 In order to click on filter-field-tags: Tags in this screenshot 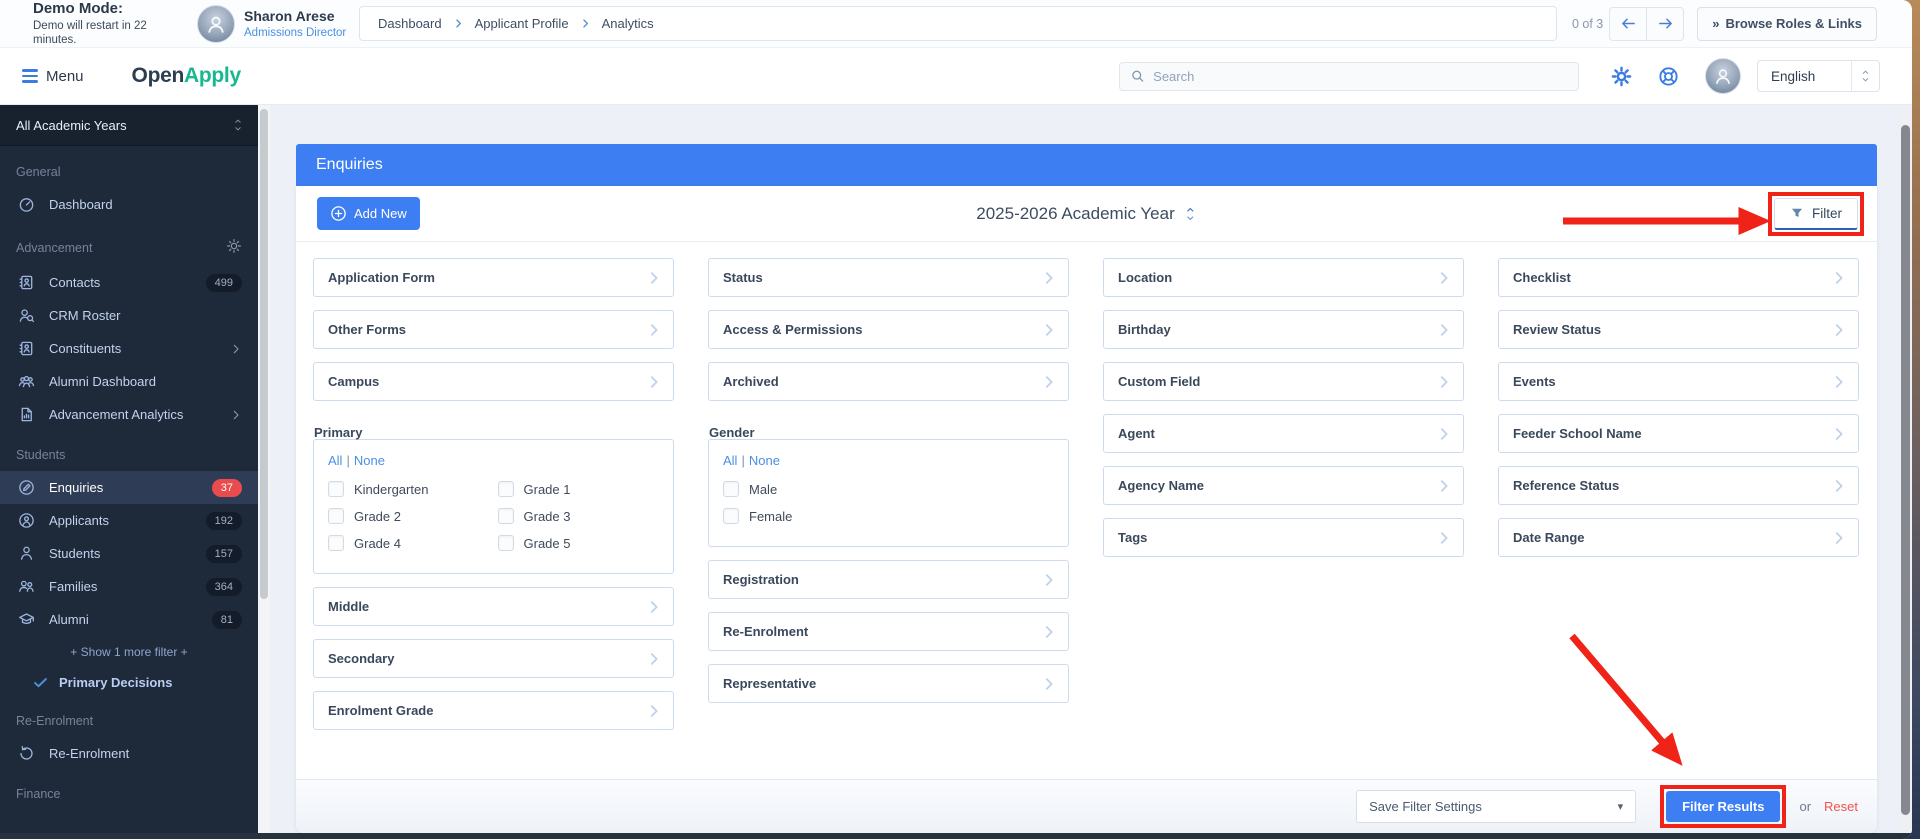, I will do `click(1283, 537)`.